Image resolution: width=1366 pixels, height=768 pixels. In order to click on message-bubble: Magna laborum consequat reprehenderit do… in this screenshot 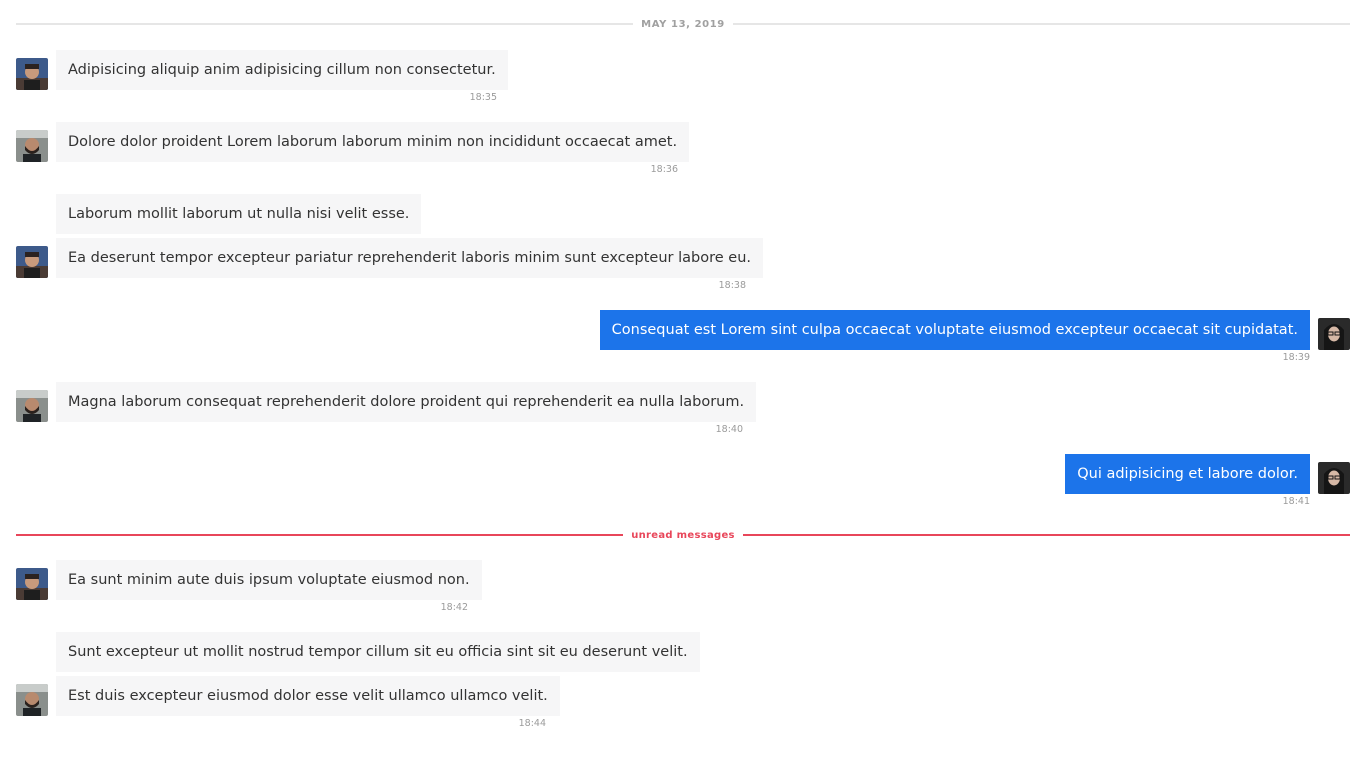, I will do `click(406, 402)`.